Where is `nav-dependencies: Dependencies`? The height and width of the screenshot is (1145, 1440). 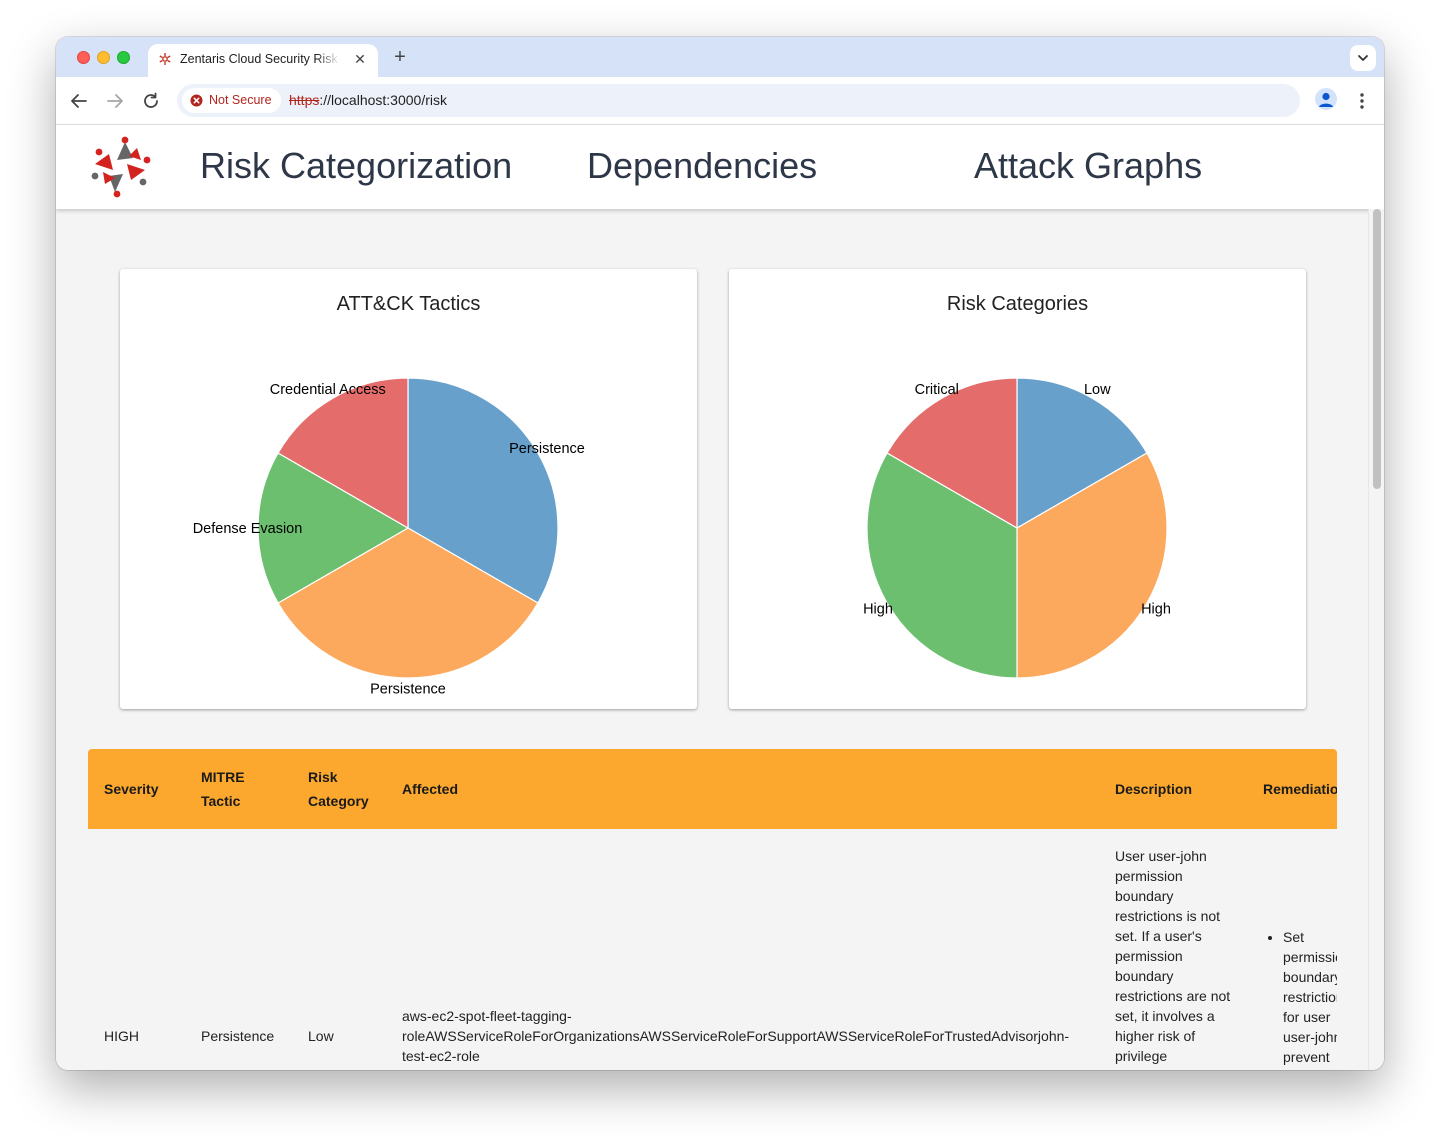 nav-dependencies: Dependencies is located at coordinates (702, 166).